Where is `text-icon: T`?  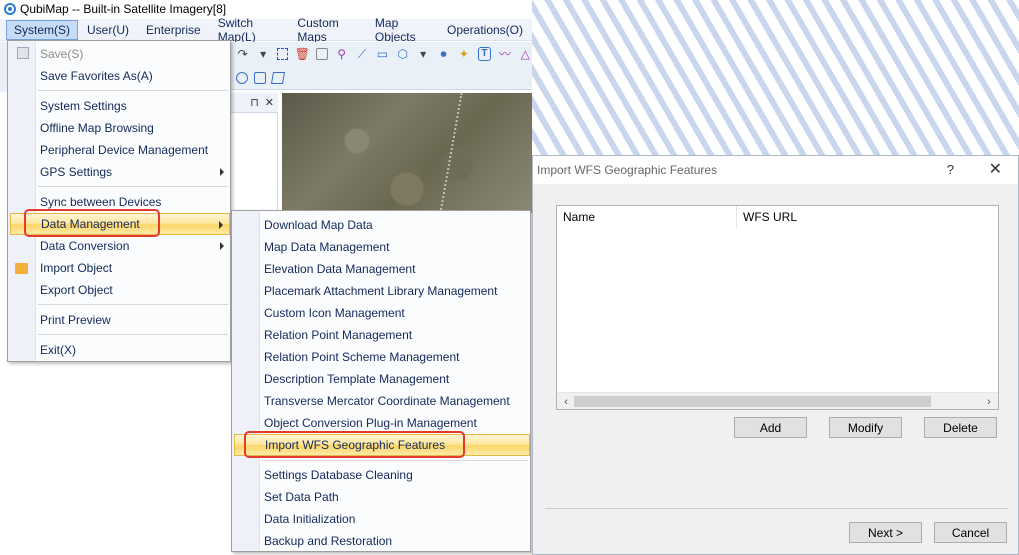
text-icon: T is located at coordinates (484, 54).